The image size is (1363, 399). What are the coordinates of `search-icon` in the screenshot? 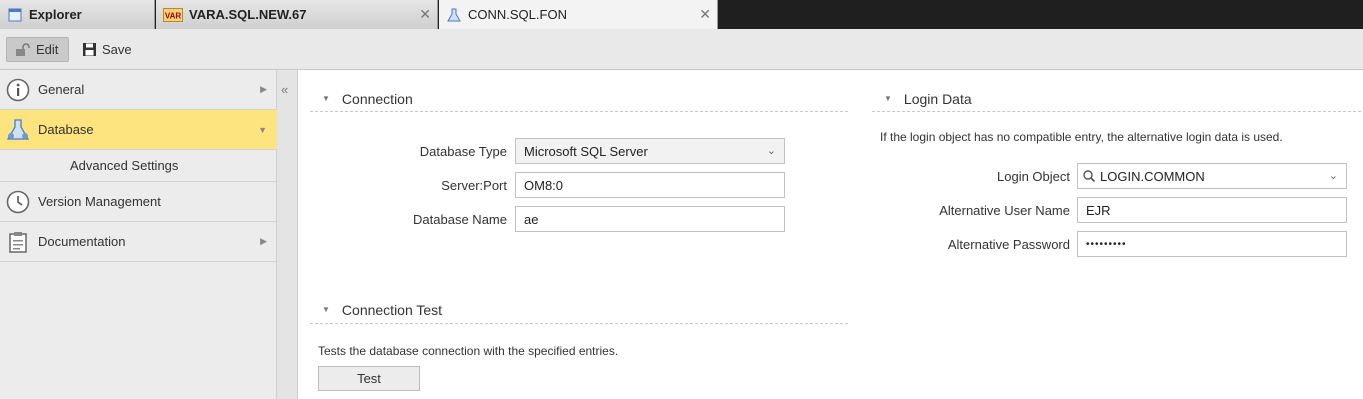 It's located at (1089, 176).